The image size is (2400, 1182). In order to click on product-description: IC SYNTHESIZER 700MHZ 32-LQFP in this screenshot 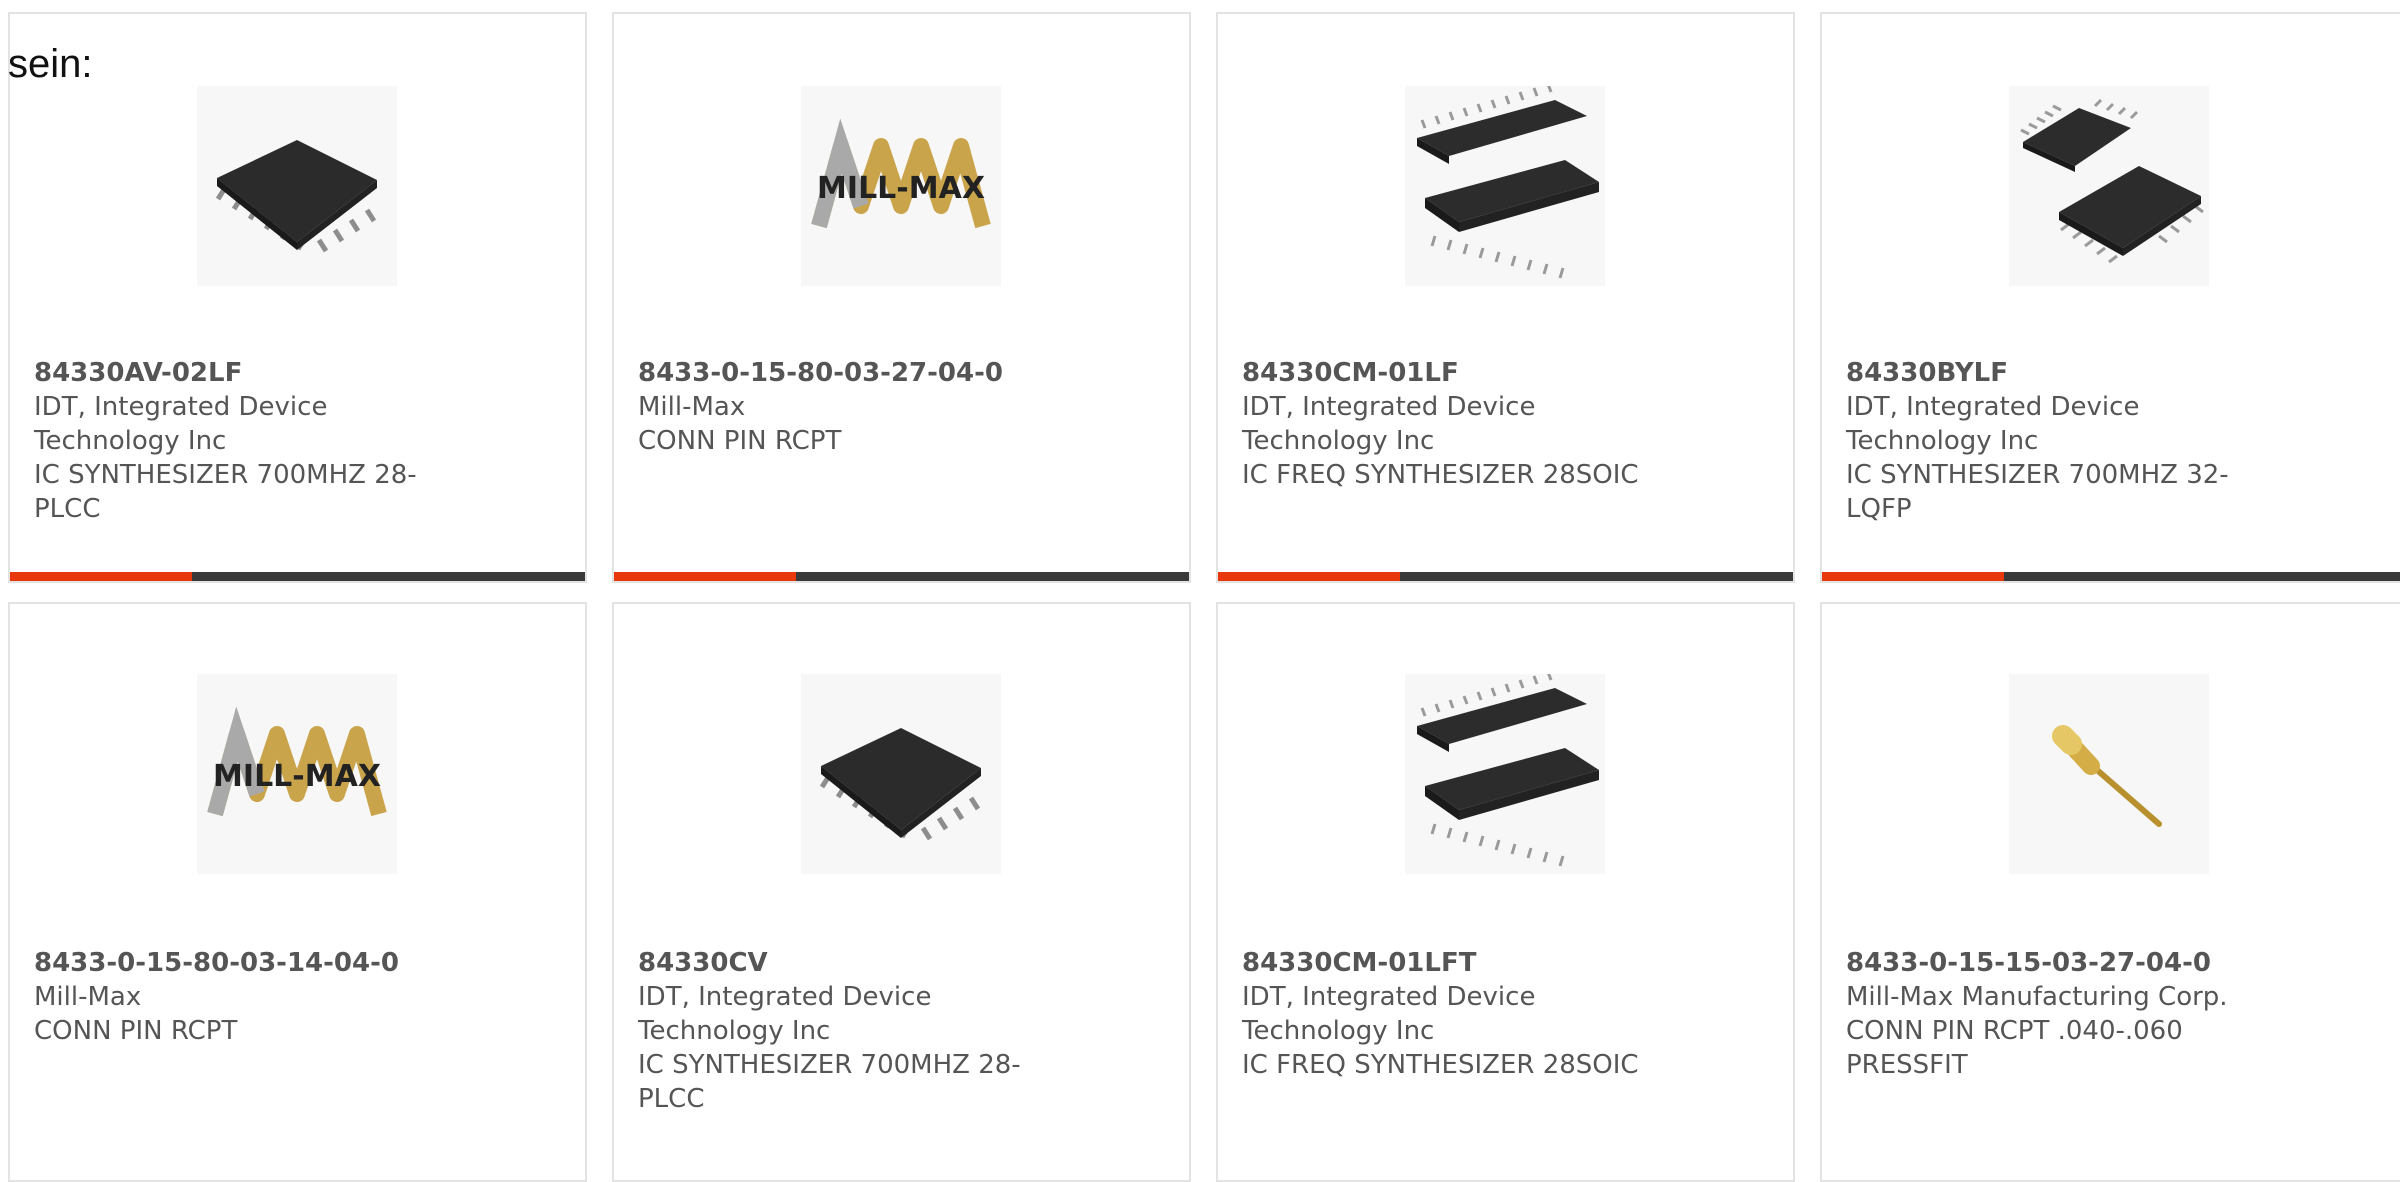, I will do `click(2037, 492)`.